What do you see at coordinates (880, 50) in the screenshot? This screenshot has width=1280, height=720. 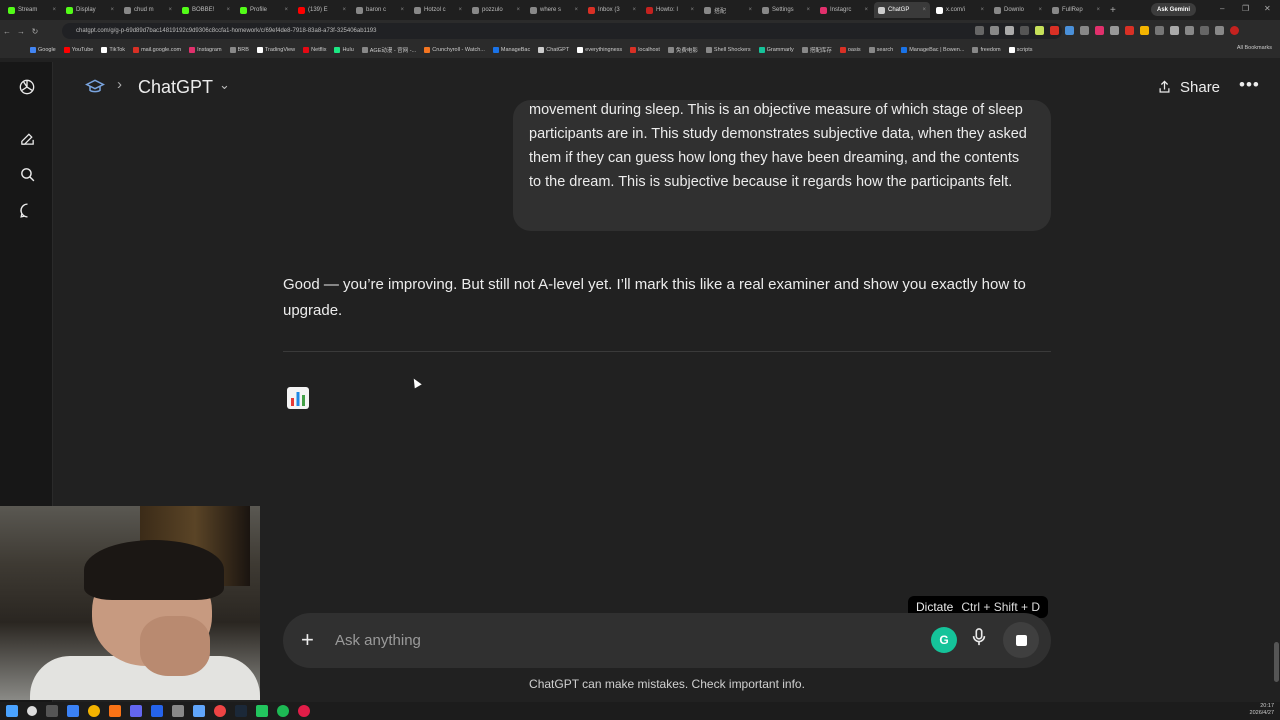 I see `bookmark-item: search` at bounding box center [880, 50].